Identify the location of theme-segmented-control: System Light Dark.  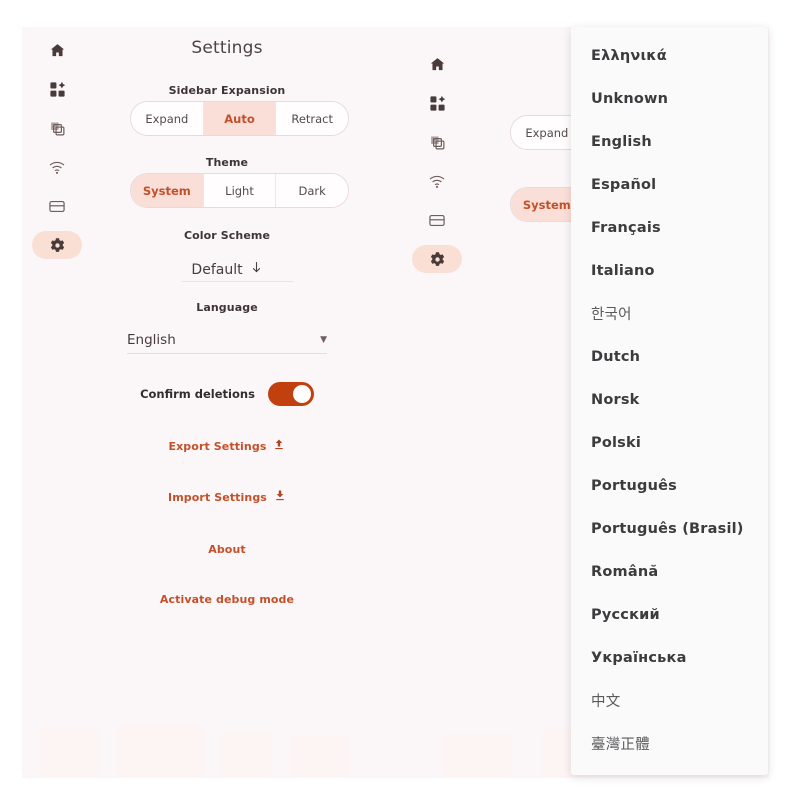
(239, 190).